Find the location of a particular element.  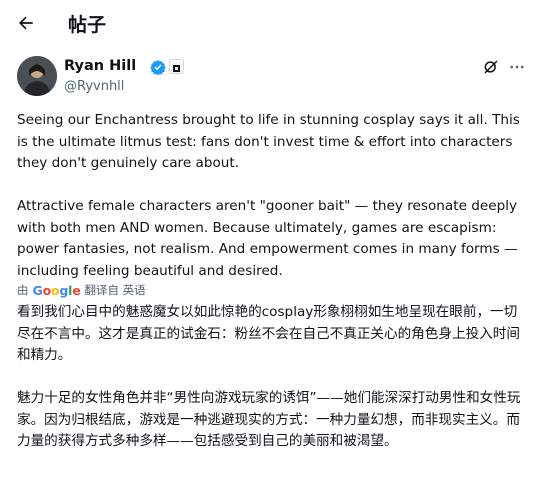

grok-icon is located at coordinates (491, 67).